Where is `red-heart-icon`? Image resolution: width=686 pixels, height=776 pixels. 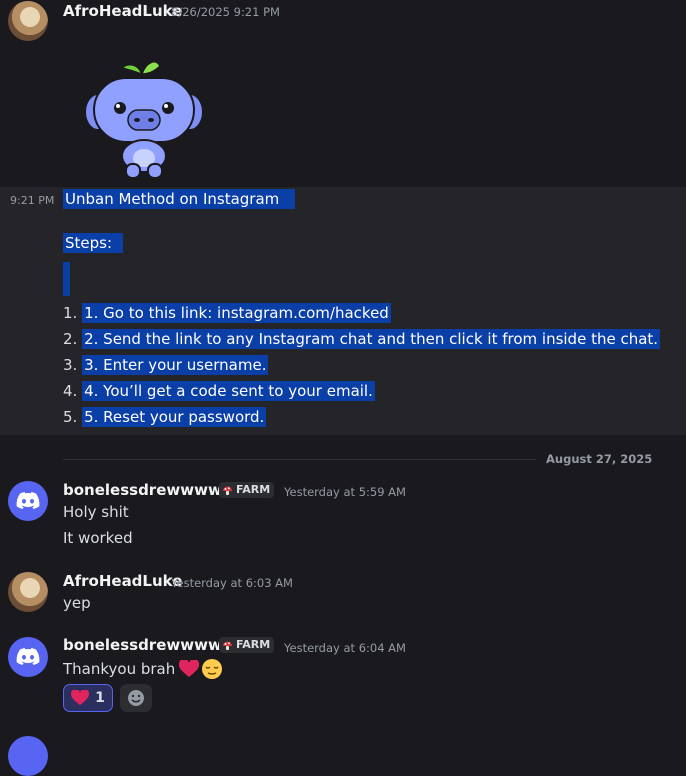
red-heart-icon is located at coordinates (80, 698).